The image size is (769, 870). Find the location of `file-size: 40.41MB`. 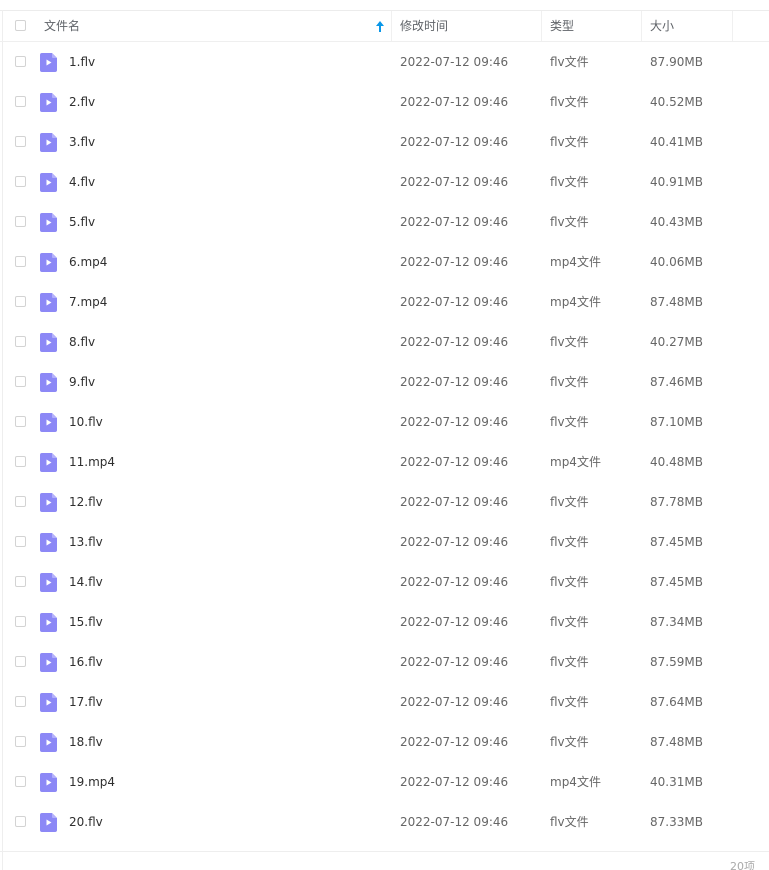

file-size: 40.41MB is located at coordinates (676, 142).